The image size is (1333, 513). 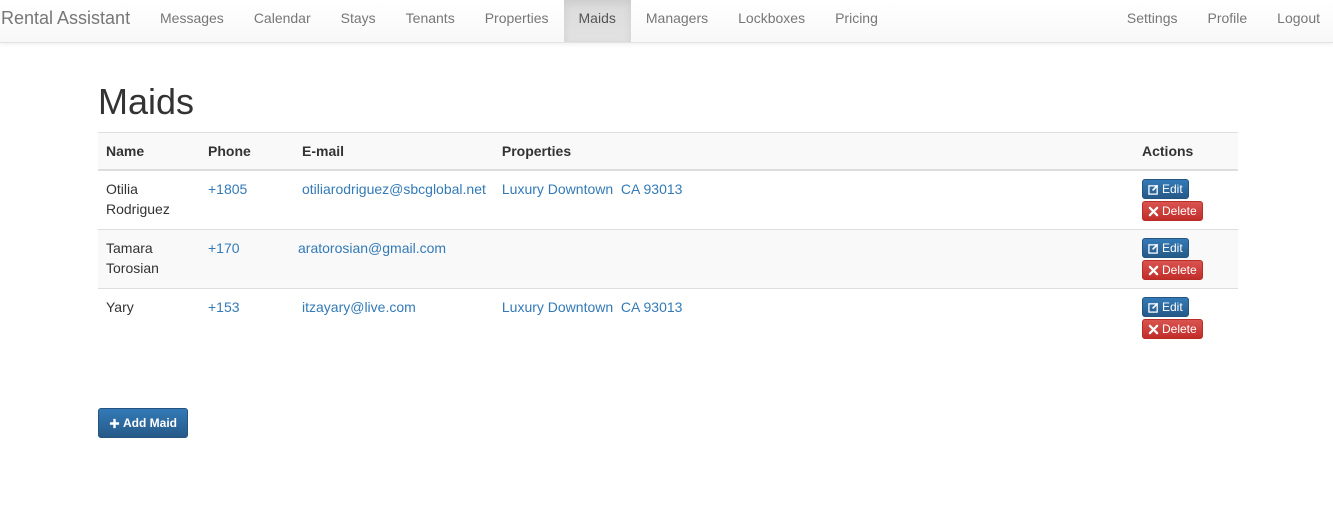 I want to click on maid-email-cell: otiliarodriguez@sbcglobal.net, so click(x=394, y=199).